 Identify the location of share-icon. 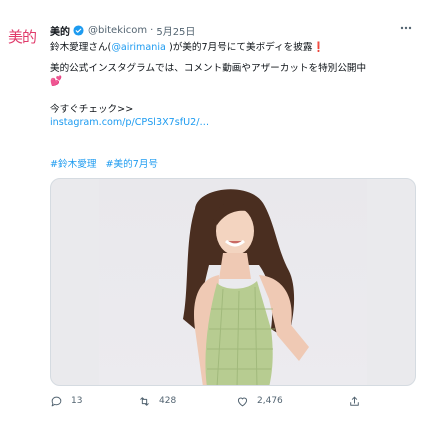
(354, 401).